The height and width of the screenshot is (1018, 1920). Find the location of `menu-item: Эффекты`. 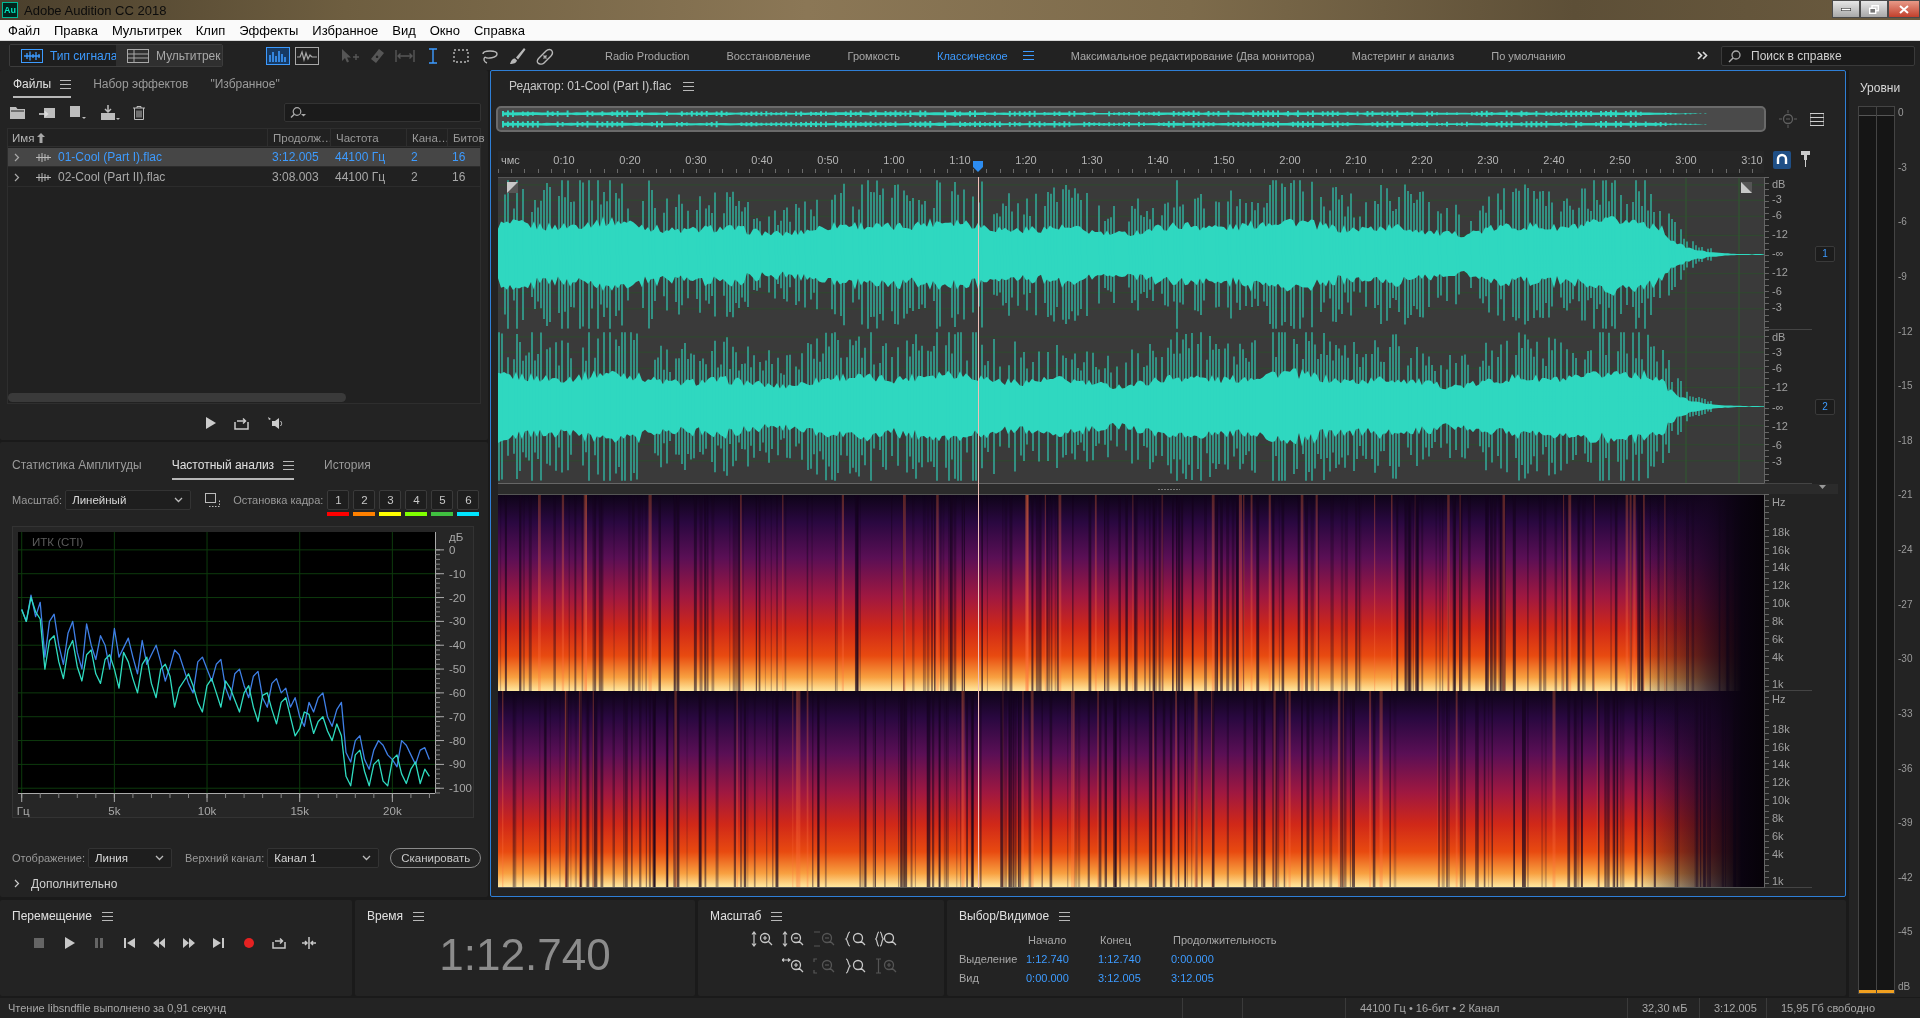

menu-item: Эффекты is located at coordinates (269, 30).